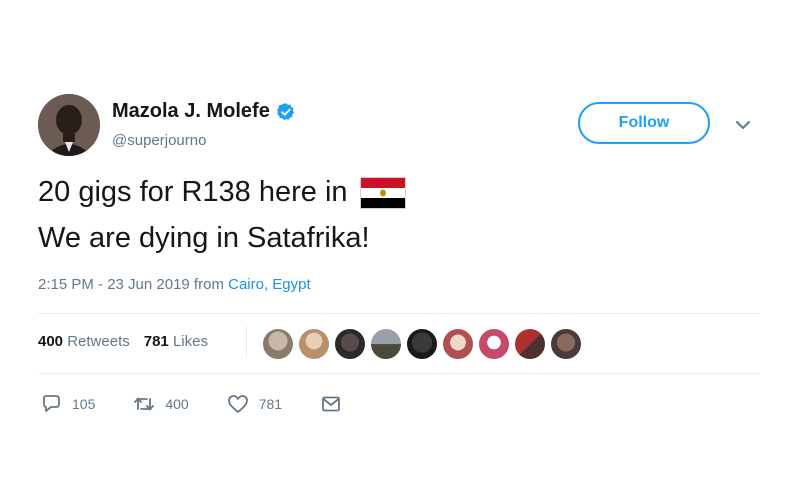 The height and width of the screenshot is (500, 800). Describe the element at coordinates (190, 341) in the screenshot. I see `likes-label: Likes` at that location.